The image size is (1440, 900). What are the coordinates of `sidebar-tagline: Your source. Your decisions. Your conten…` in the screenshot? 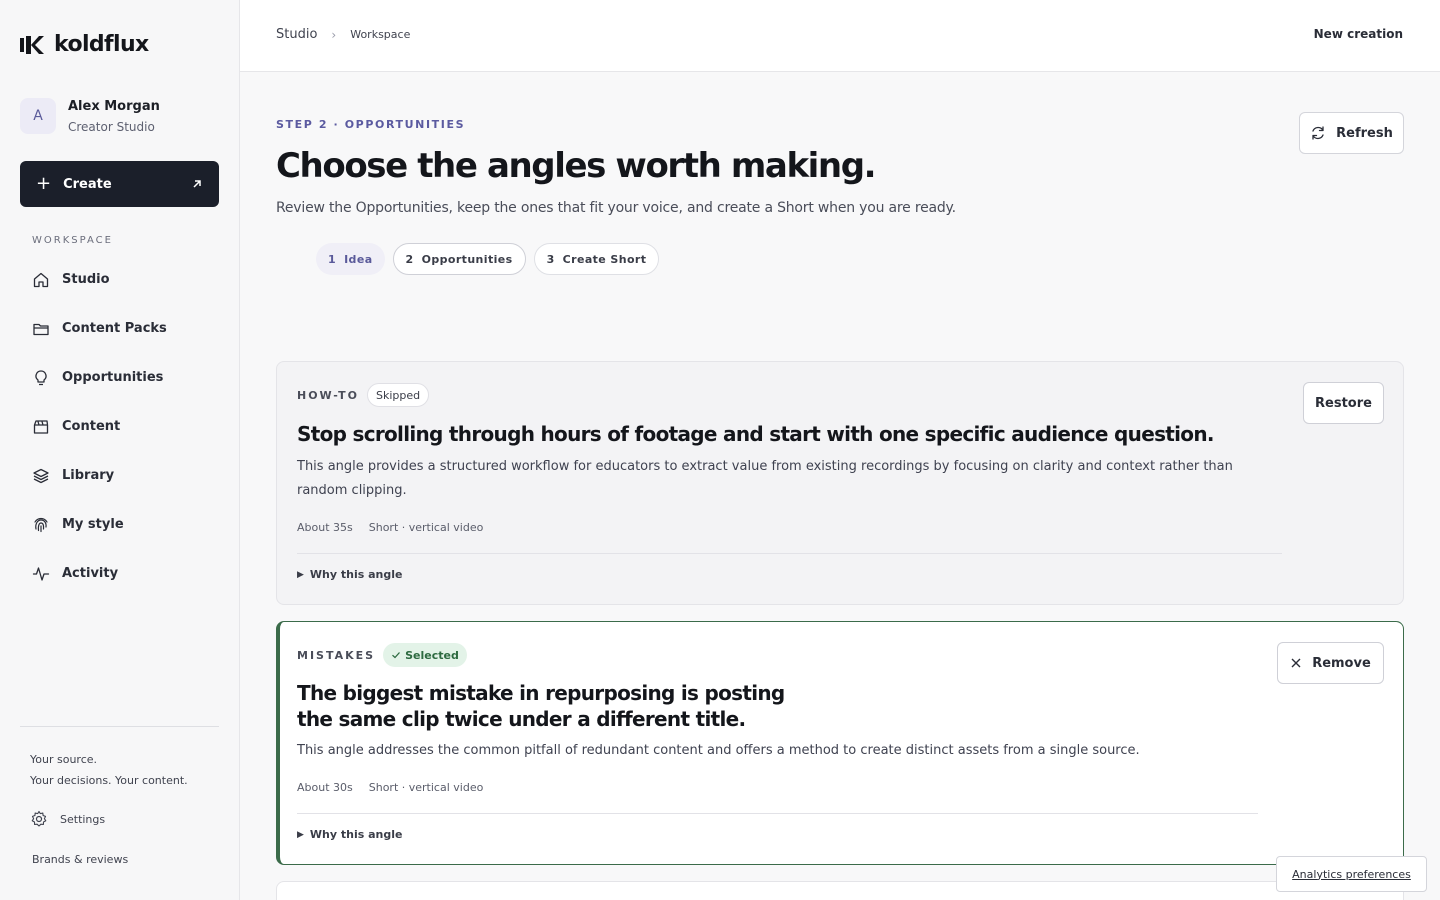 It's located at (109, 770).